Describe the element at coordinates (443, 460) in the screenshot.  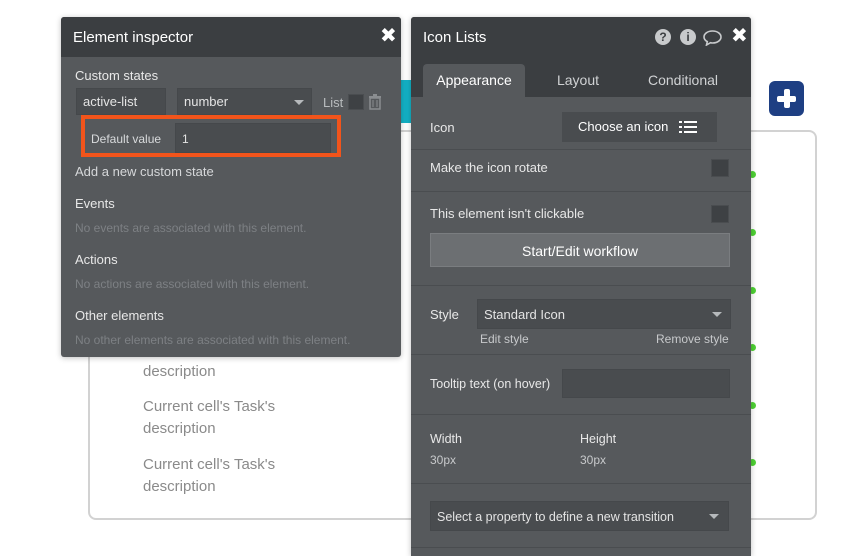
I see `width-value: 30px` at that location.